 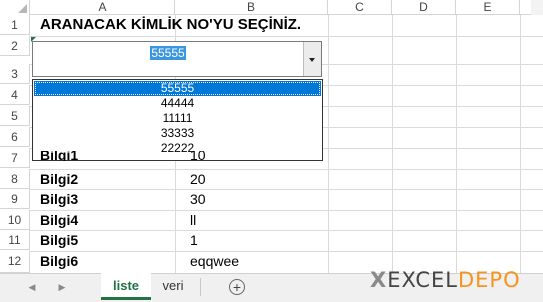 I want to click on cell-a9: Bilgi3, so click(x=59, y=199).